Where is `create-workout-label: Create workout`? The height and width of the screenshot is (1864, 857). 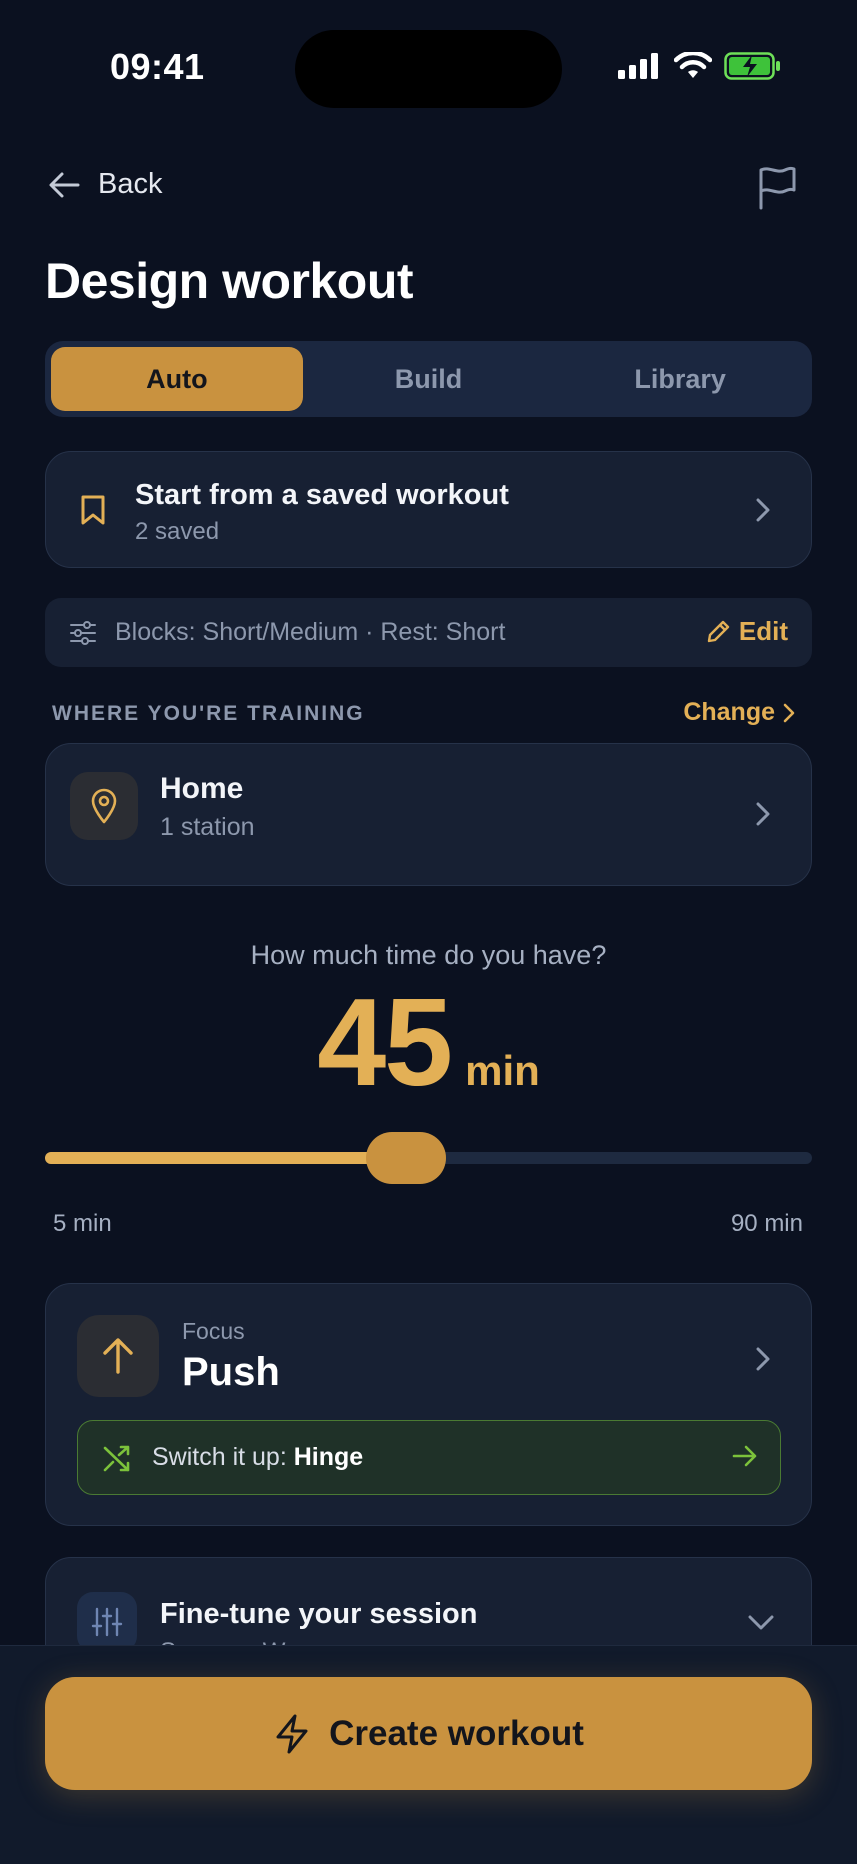 create-workout-label: Create workout is located at coordinates (456, 1733).